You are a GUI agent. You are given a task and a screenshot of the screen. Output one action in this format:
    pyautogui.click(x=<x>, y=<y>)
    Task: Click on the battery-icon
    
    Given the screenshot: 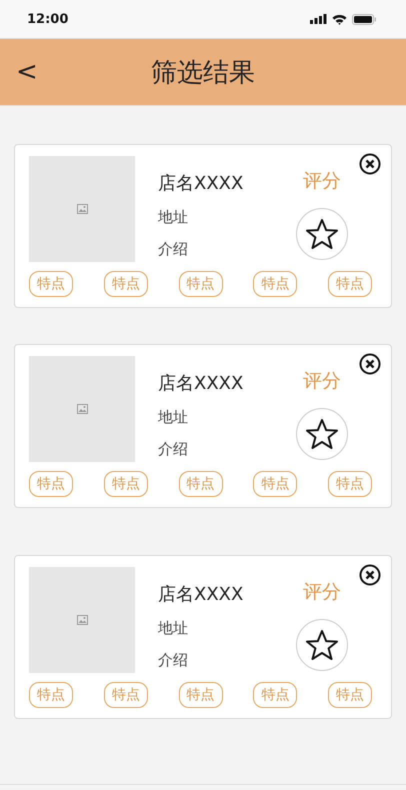 What is the action you would take?
    pyautogui.click(x=364, y=19)
    